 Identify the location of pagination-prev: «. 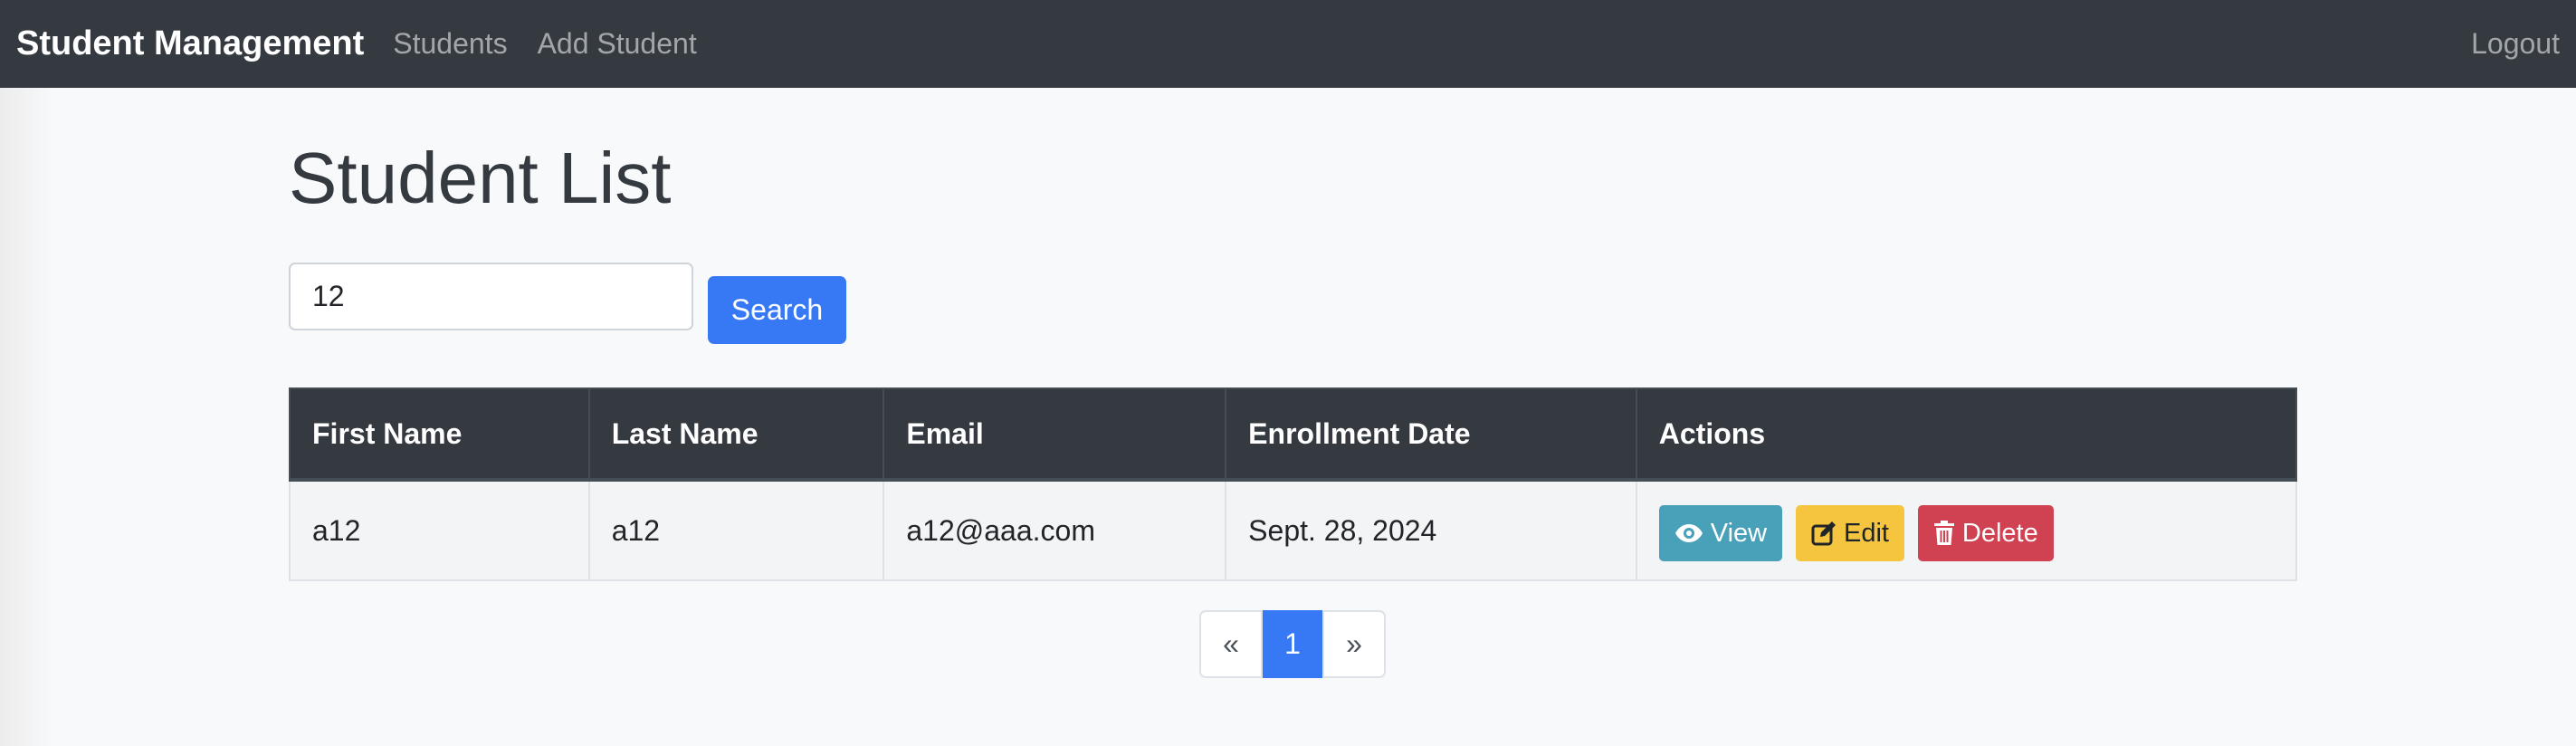
(1231, 644).